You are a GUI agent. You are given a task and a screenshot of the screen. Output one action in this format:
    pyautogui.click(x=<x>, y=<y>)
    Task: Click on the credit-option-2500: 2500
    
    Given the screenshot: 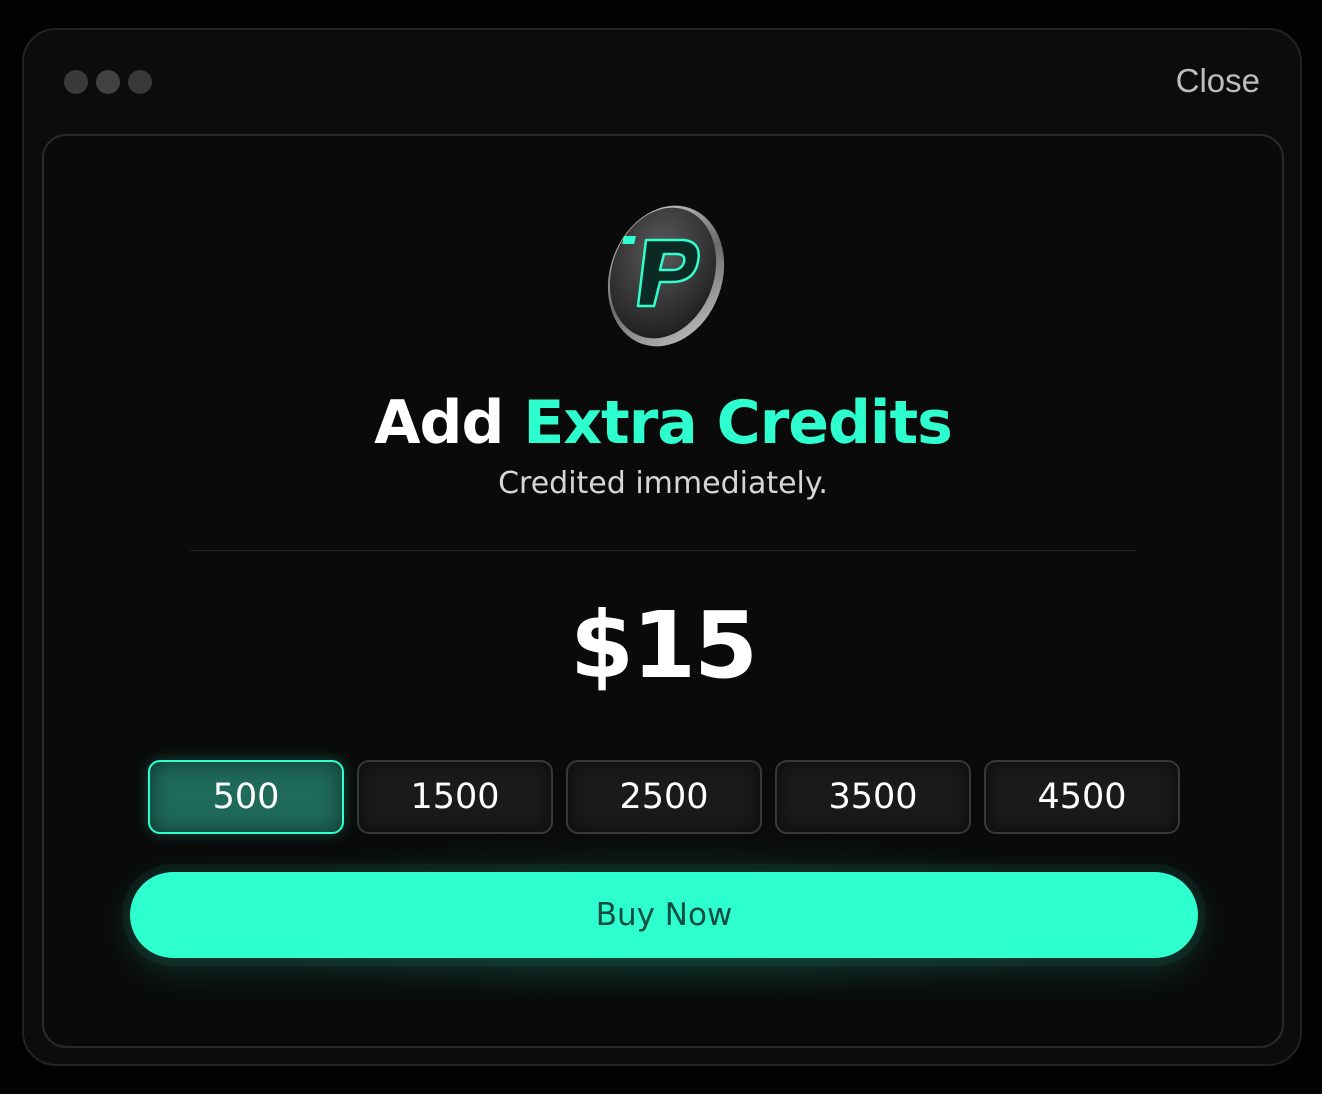 What is the action you would take?
    pyautogui.click(x=664, y=797)
    